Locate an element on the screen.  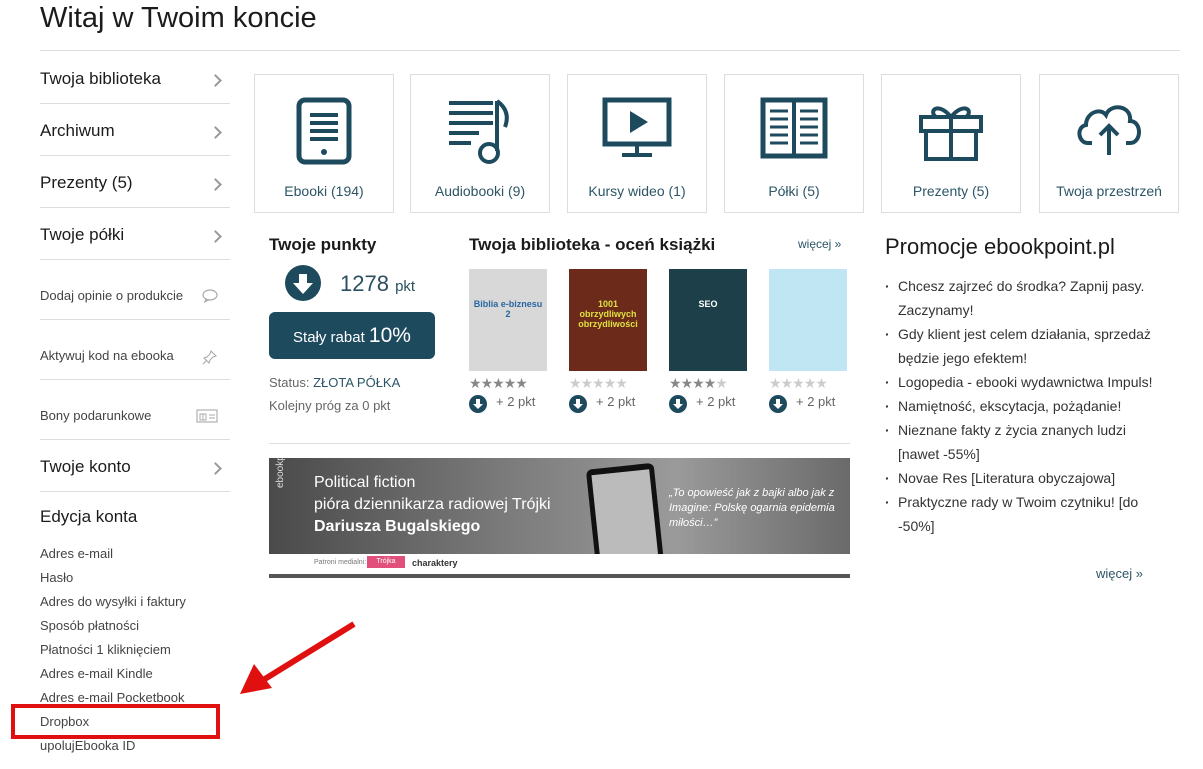
status-value: ZŁOTA PÓŁKA is located at coordinates (356, 382).